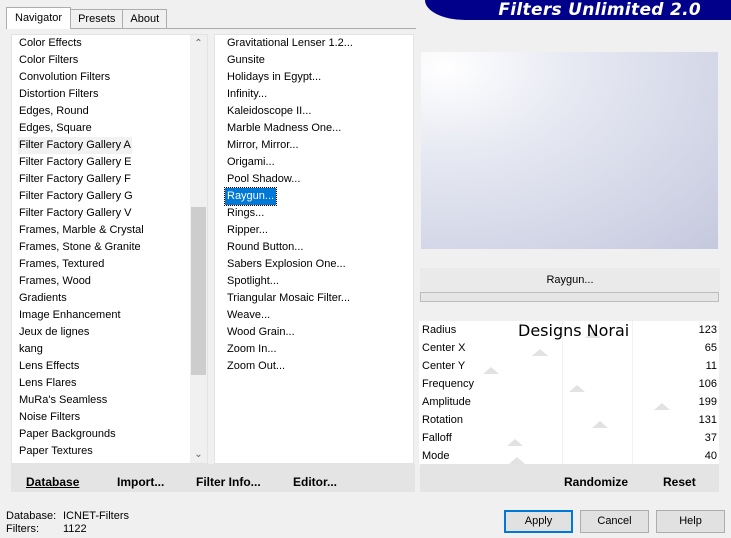  What do you see at coordinates (569, 150) in the screenshot?
I see `preview-image` at bounding box center [569, 150].